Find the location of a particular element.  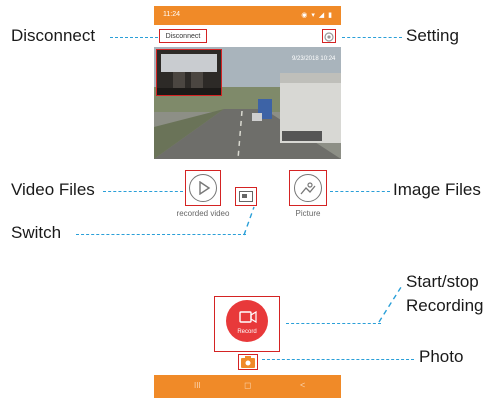

nav-recents-button: III is located at coordinates (197, 385).